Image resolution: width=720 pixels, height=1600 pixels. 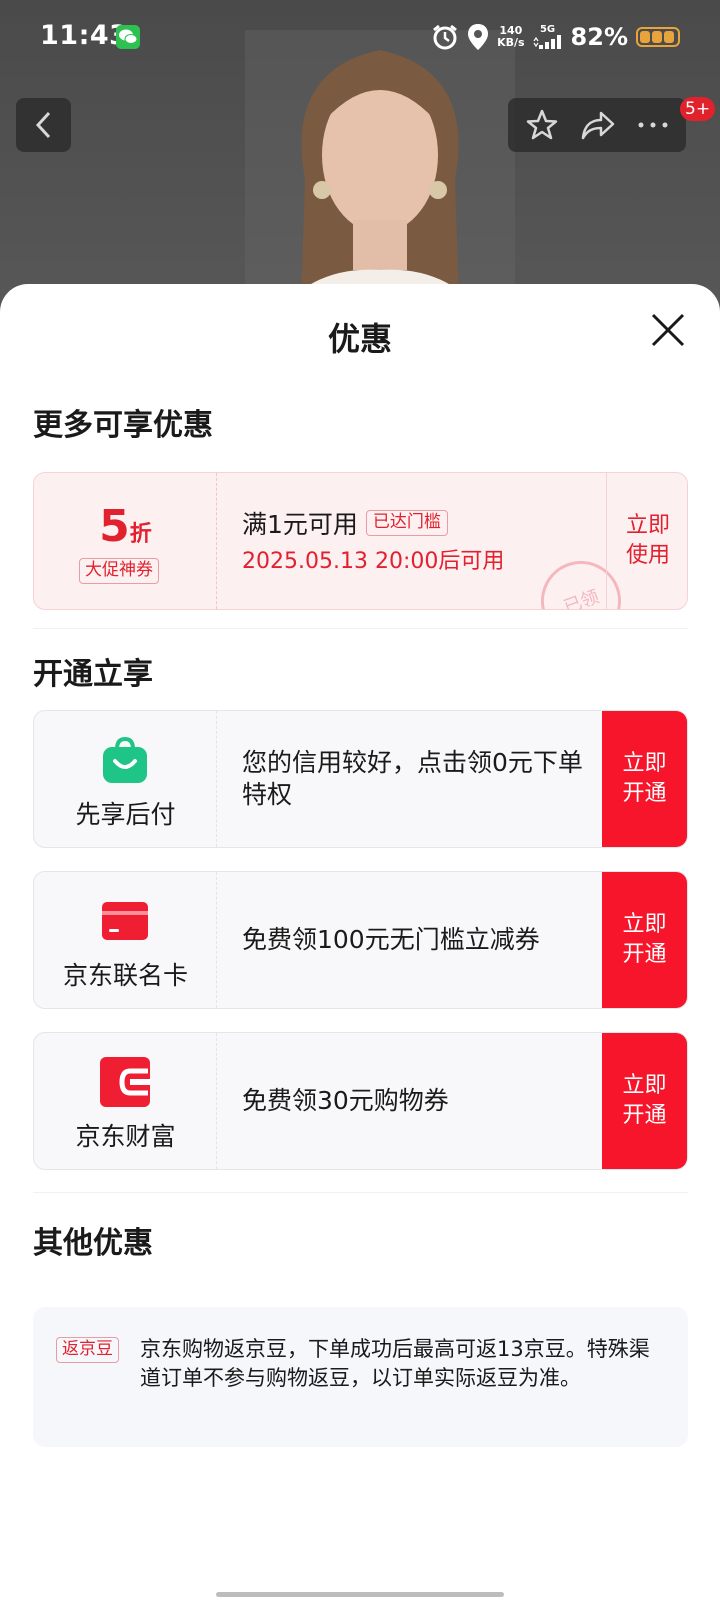 What do you see at coordinates (547, 29) in the screenshot?
I see `network-type: 5G` at bounding box center [547, 29].